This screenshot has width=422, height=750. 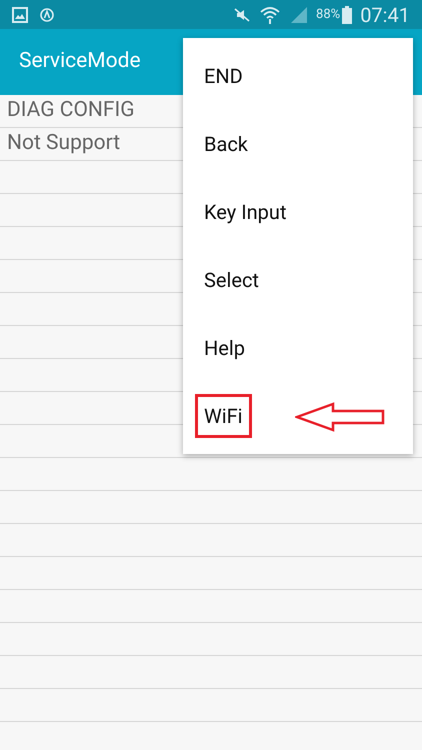 I want to click on menu-item: Help, so click(x=224, y=348).